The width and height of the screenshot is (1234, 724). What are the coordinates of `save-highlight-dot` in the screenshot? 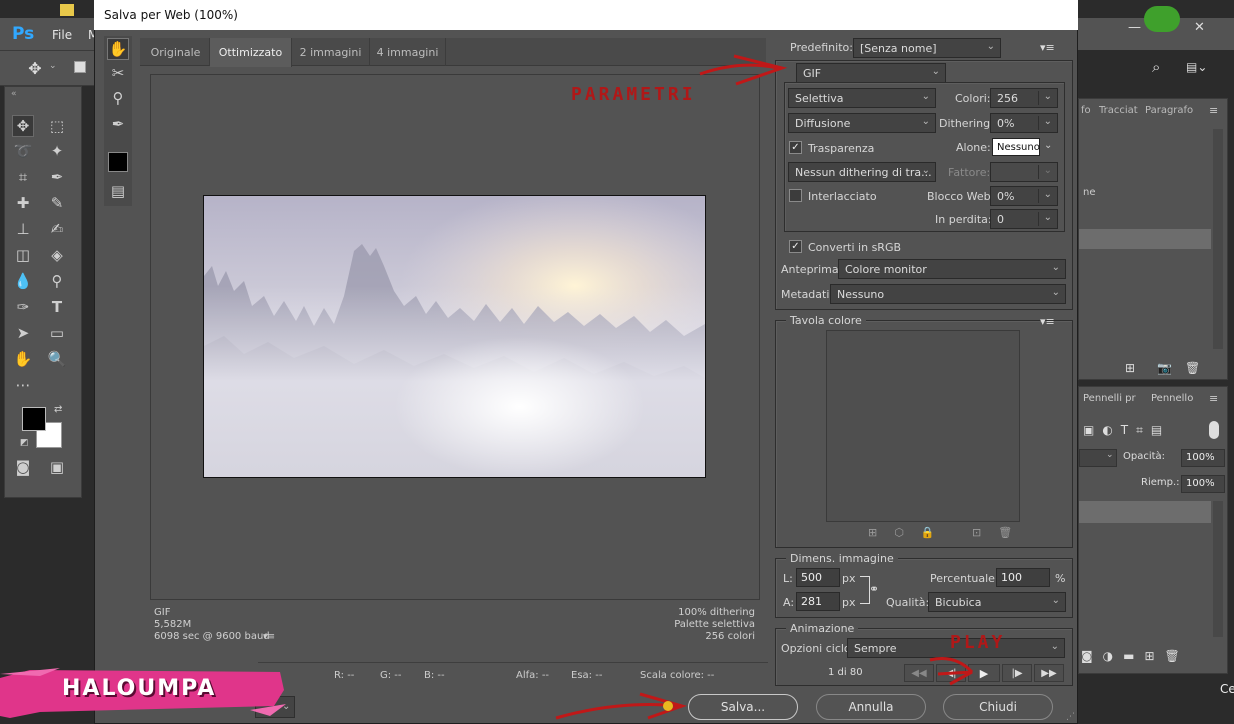 It's located at (668, 706).